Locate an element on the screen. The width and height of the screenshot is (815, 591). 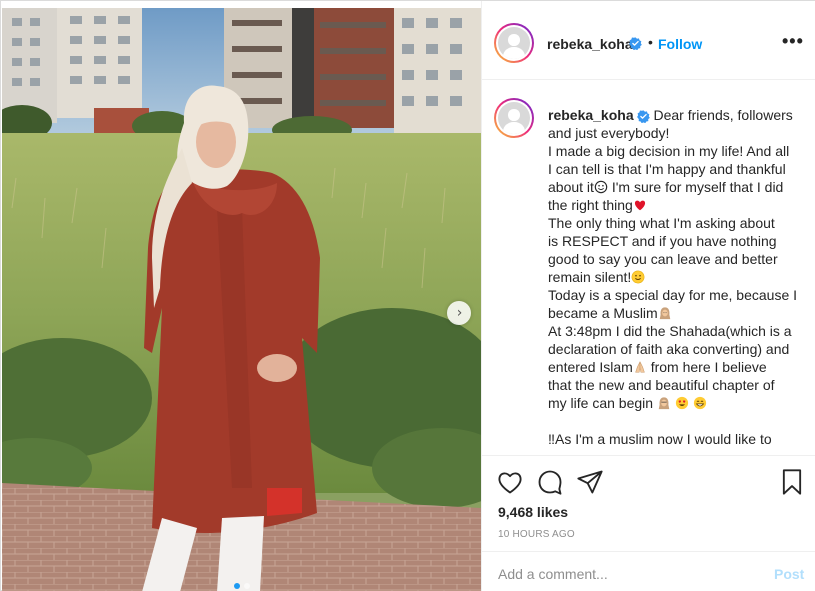
paper-plane-icon is located at coordinates (590, 482).